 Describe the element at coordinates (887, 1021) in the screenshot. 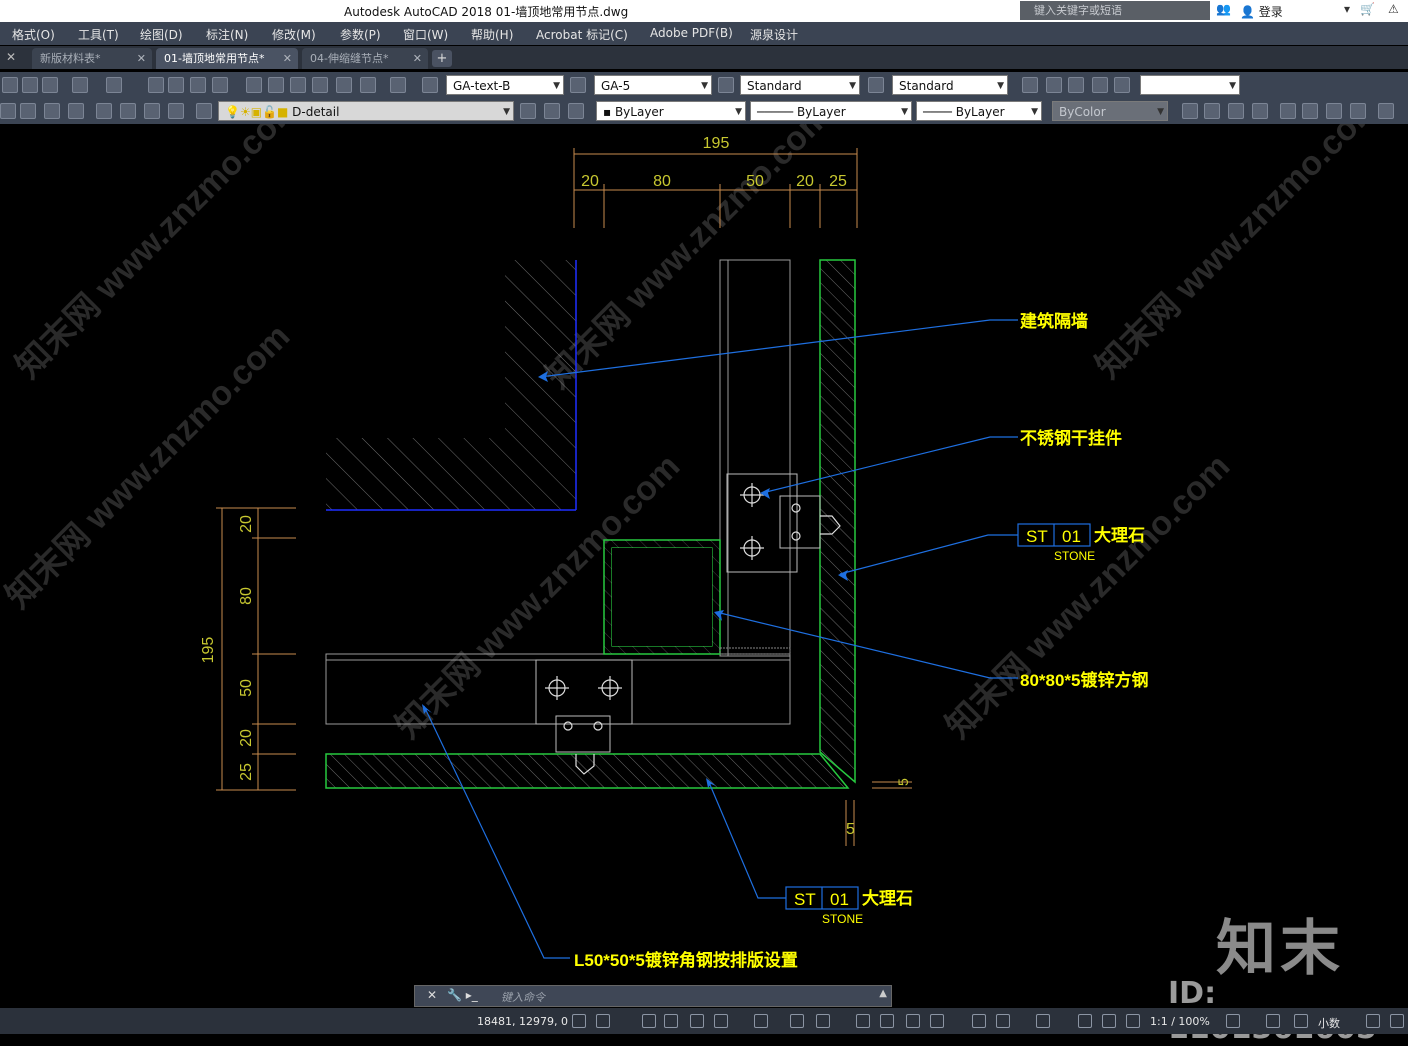

I see `selection-cycling-icon` at that location.